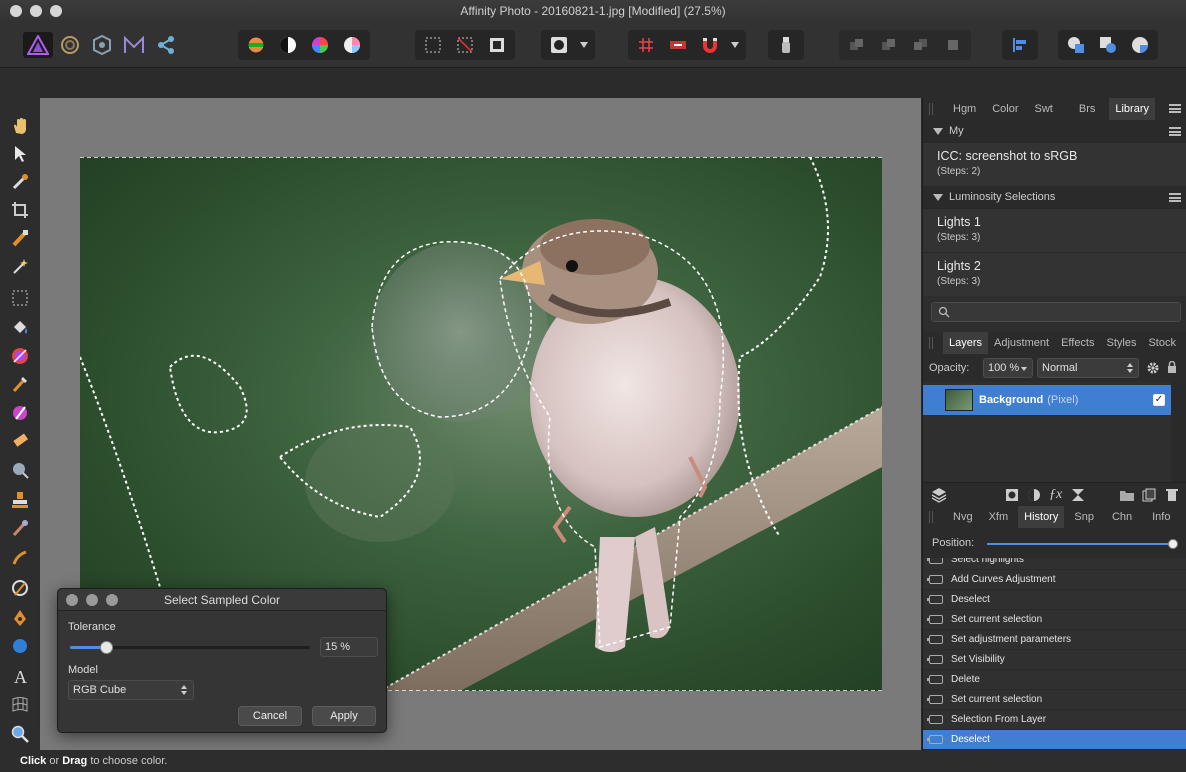 Image resolution: width=1186 pixels, height=772 pixels. Describe the element at coordinates (352, 45) in the screenshot. I see `white-balance-icon` at that location.